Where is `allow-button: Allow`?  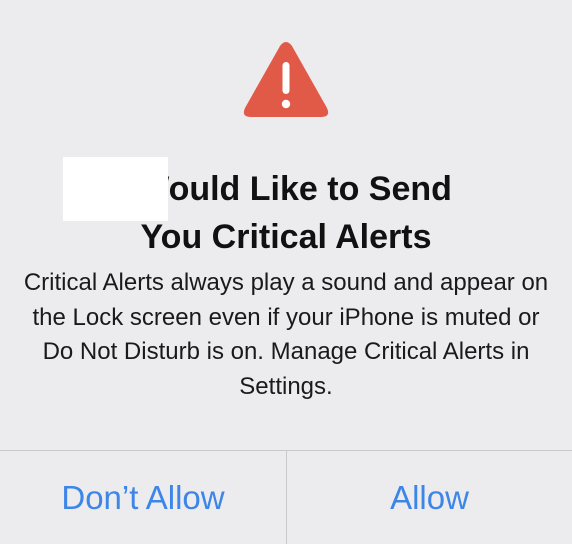 allow-button: Allow is located at coordinates (429, 497).